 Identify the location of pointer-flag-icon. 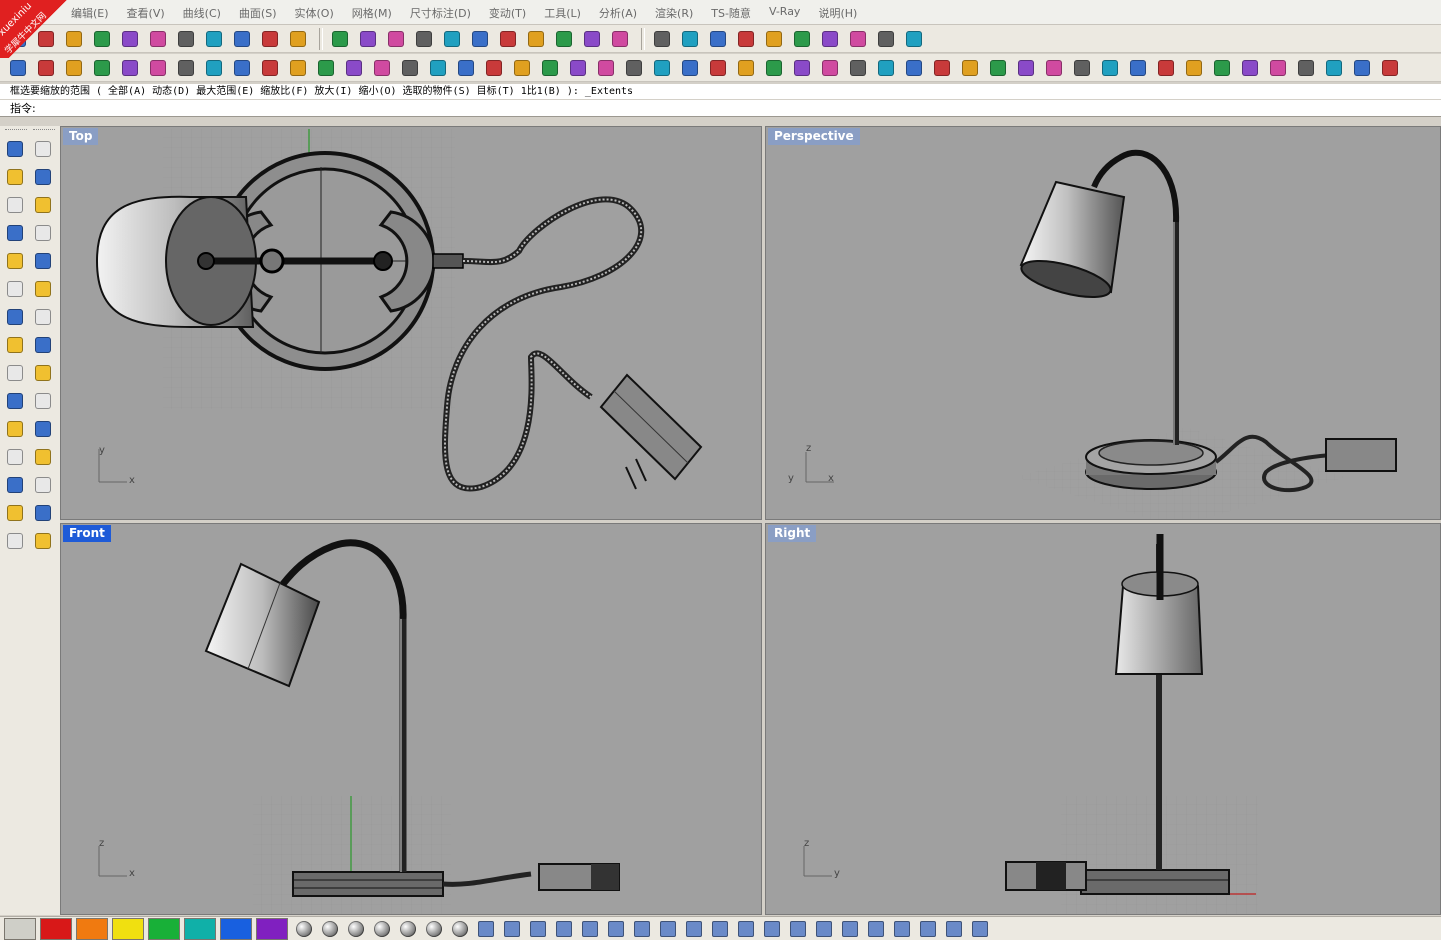
(830, 39).